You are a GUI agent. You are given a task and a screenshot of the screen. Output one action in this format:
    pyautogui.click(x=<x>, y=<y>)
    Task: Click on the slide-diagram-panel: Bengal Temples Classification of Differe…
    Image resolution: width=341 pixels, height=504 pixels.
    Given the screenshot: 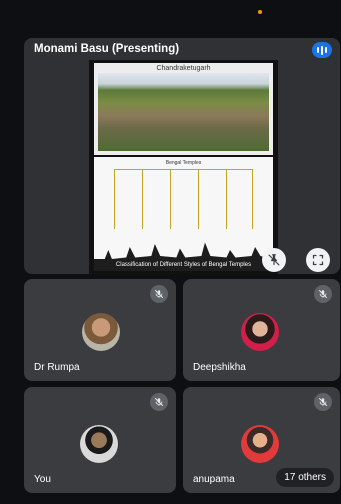 What is the action you would take?
    pyautogui.click(x=183, y=214)
    